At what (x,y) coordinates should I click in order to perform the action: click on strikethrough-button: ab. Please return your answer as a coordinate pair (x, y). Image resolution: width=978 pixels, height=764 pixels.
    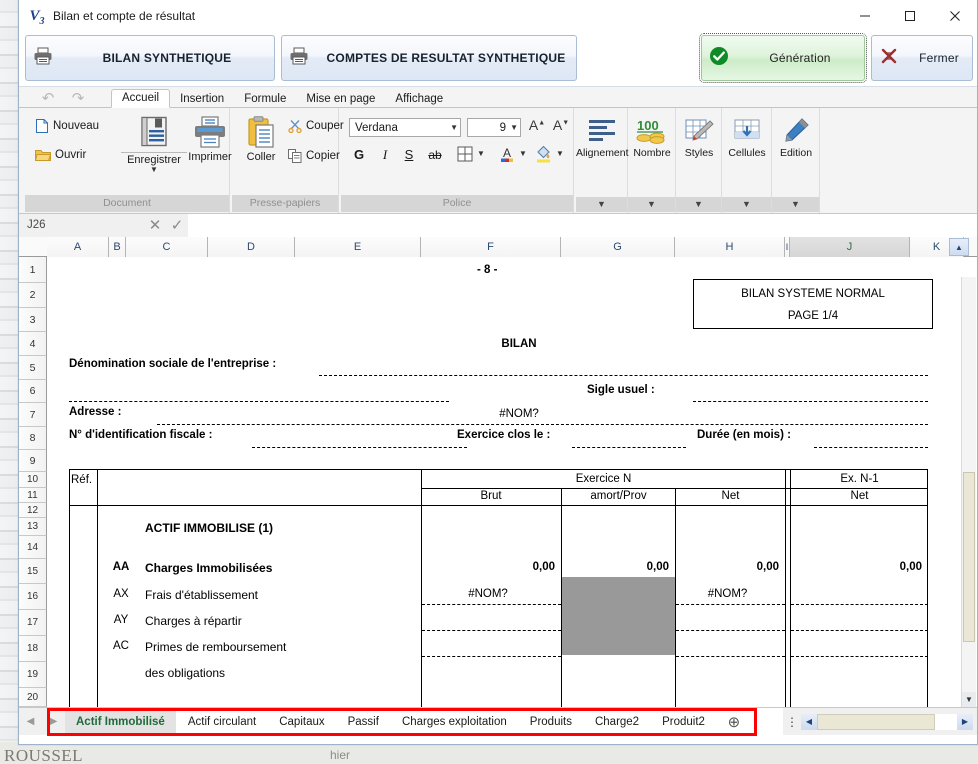
    Looking at the image, I should click on (435, 155).